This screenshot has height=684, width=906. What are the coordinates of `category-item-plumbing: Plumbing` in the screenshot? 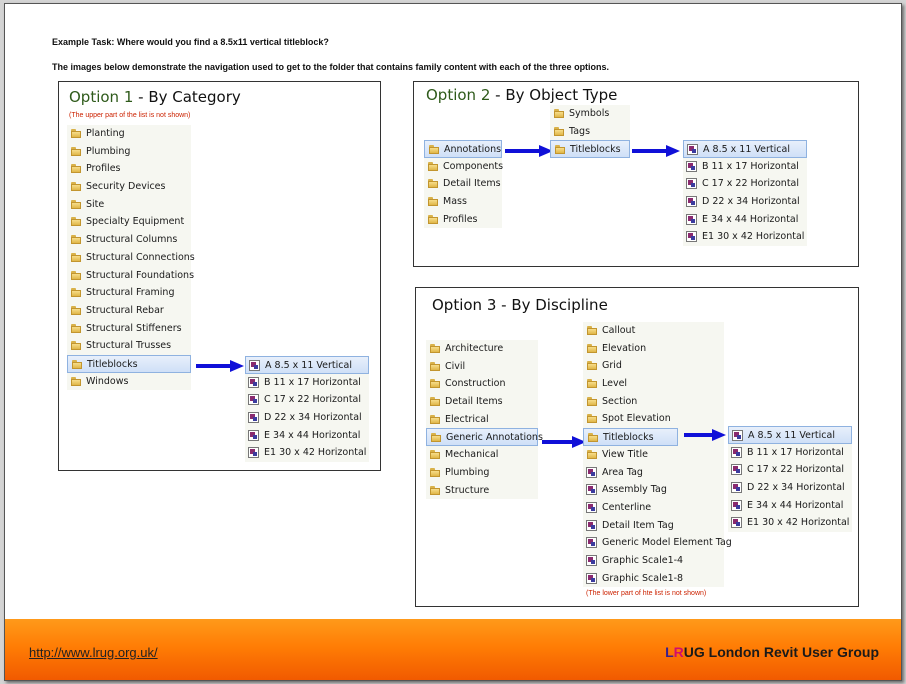 It's located at (129, 152).